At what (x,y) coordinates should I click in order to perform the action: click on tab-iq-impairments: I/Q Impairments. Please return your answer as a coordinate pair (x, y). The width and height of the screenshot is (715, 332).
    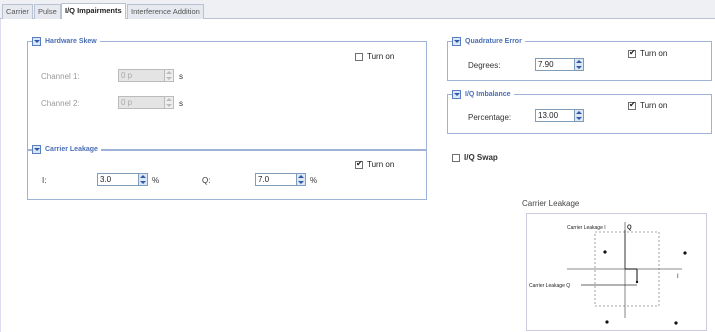
    Looking at the image, I should click on (93, 11).